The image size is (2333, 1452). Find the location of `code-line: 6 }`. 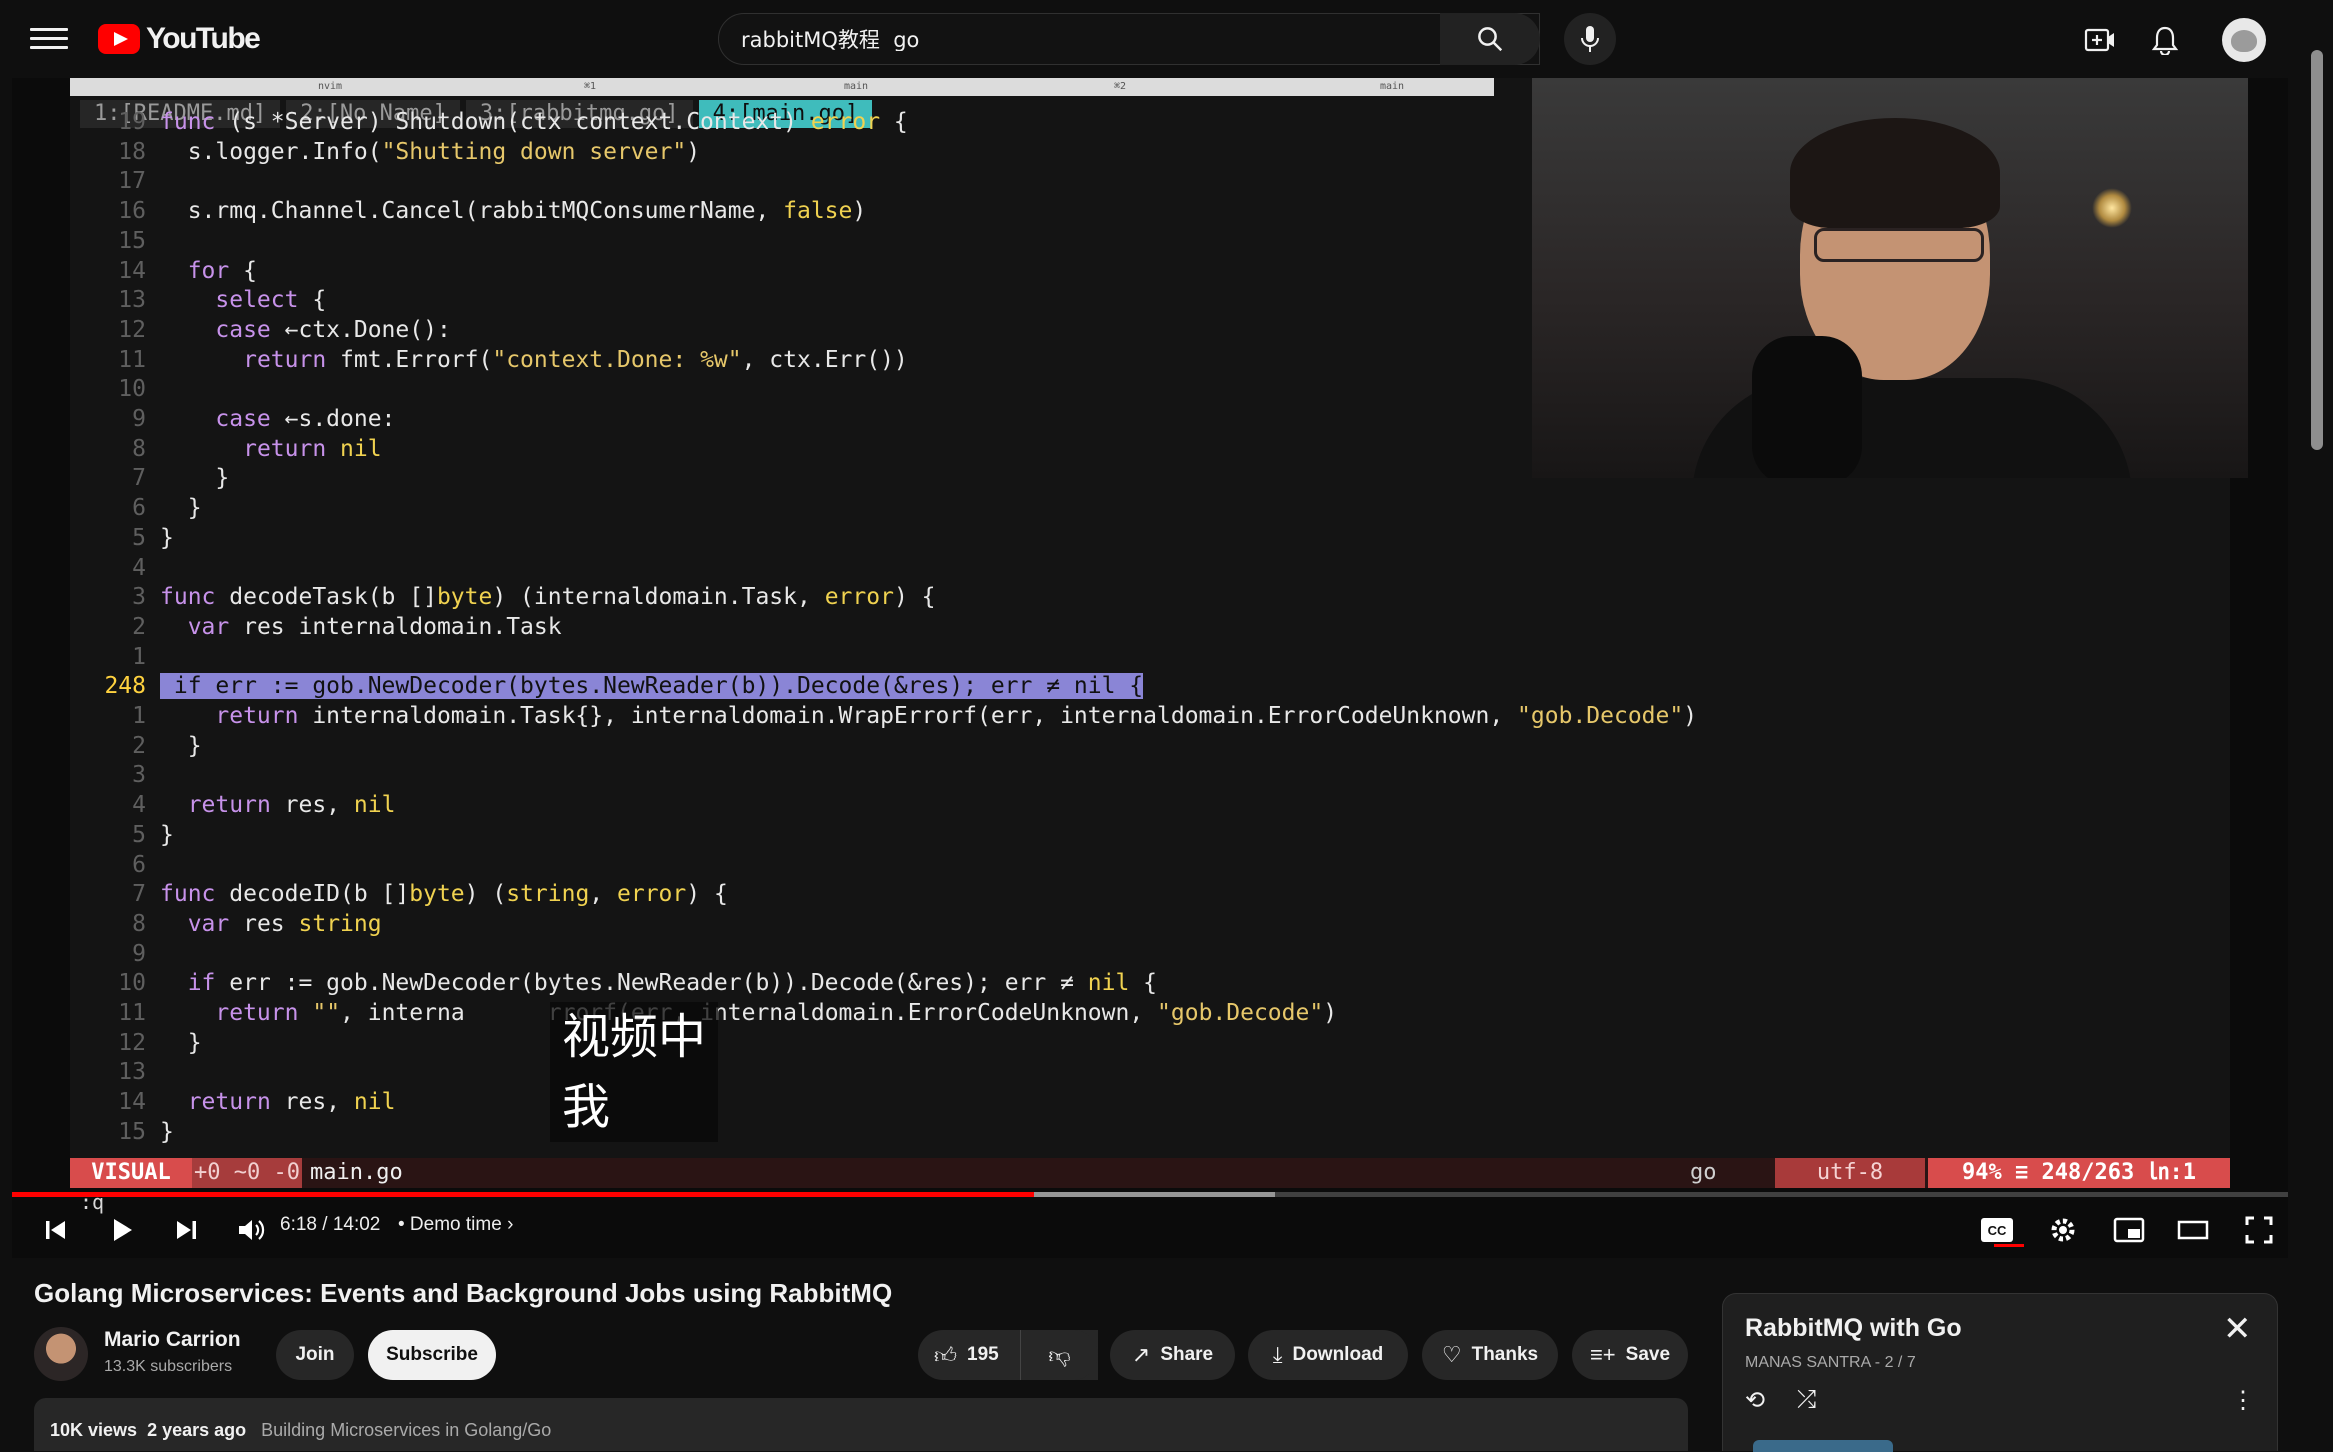

code-line: 6 } is located at coordinates (1020, 508).